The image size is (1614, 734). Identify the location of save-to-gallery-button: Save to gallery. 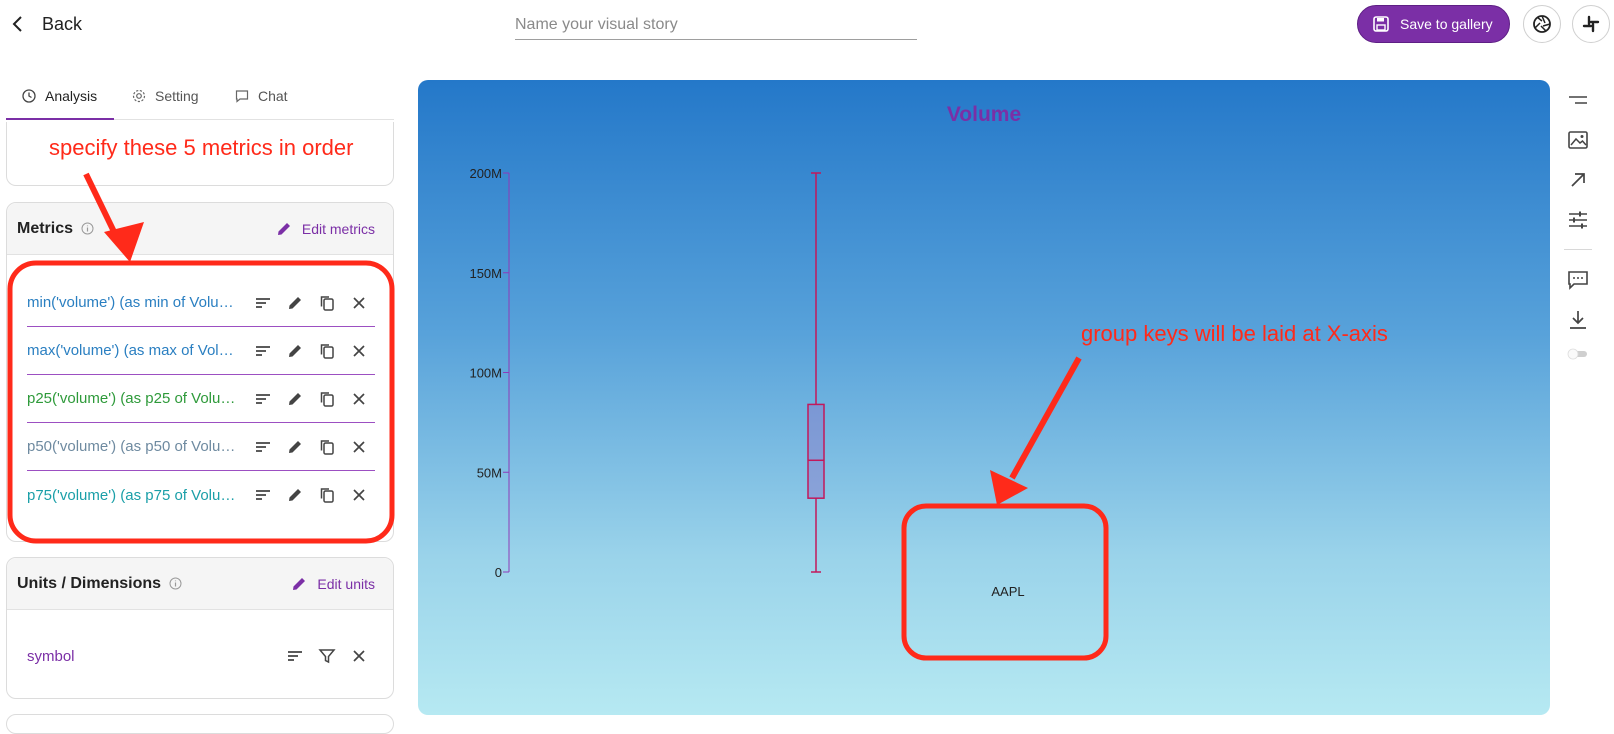
(1433, 24).